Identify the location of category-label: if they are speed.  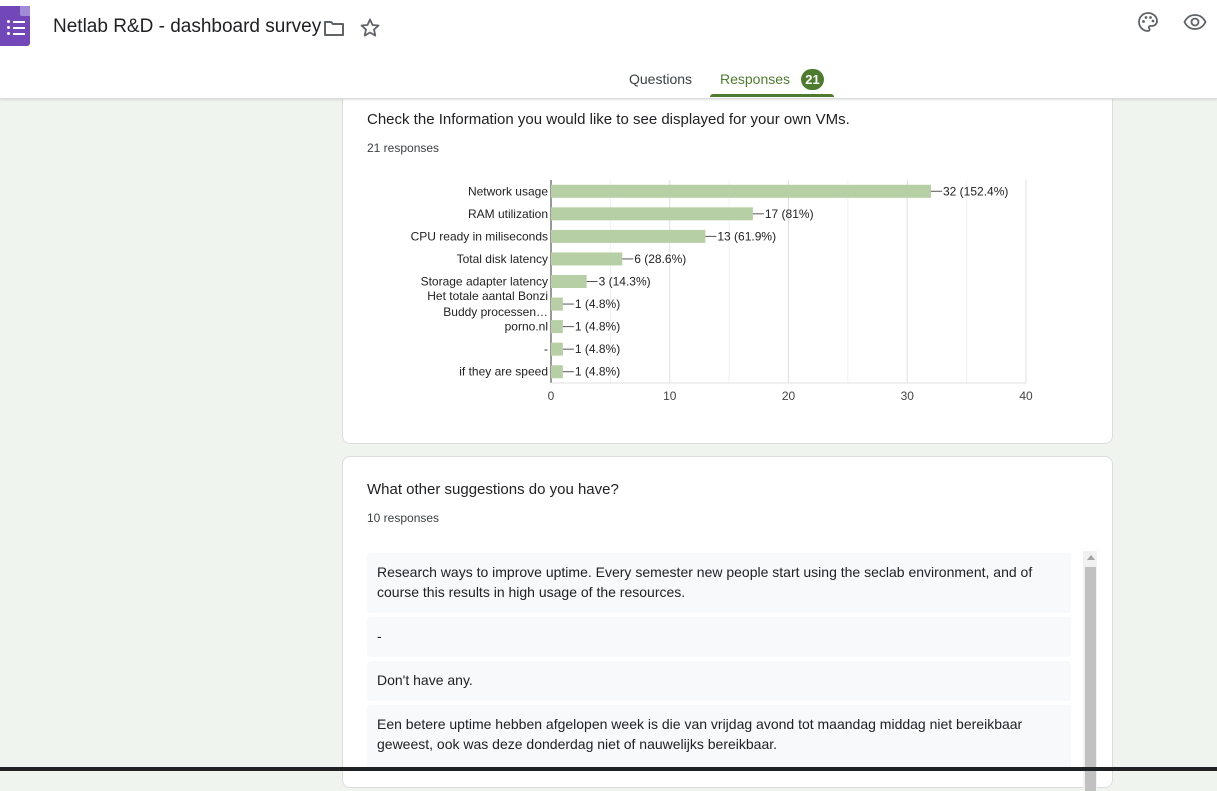
(503, 372).